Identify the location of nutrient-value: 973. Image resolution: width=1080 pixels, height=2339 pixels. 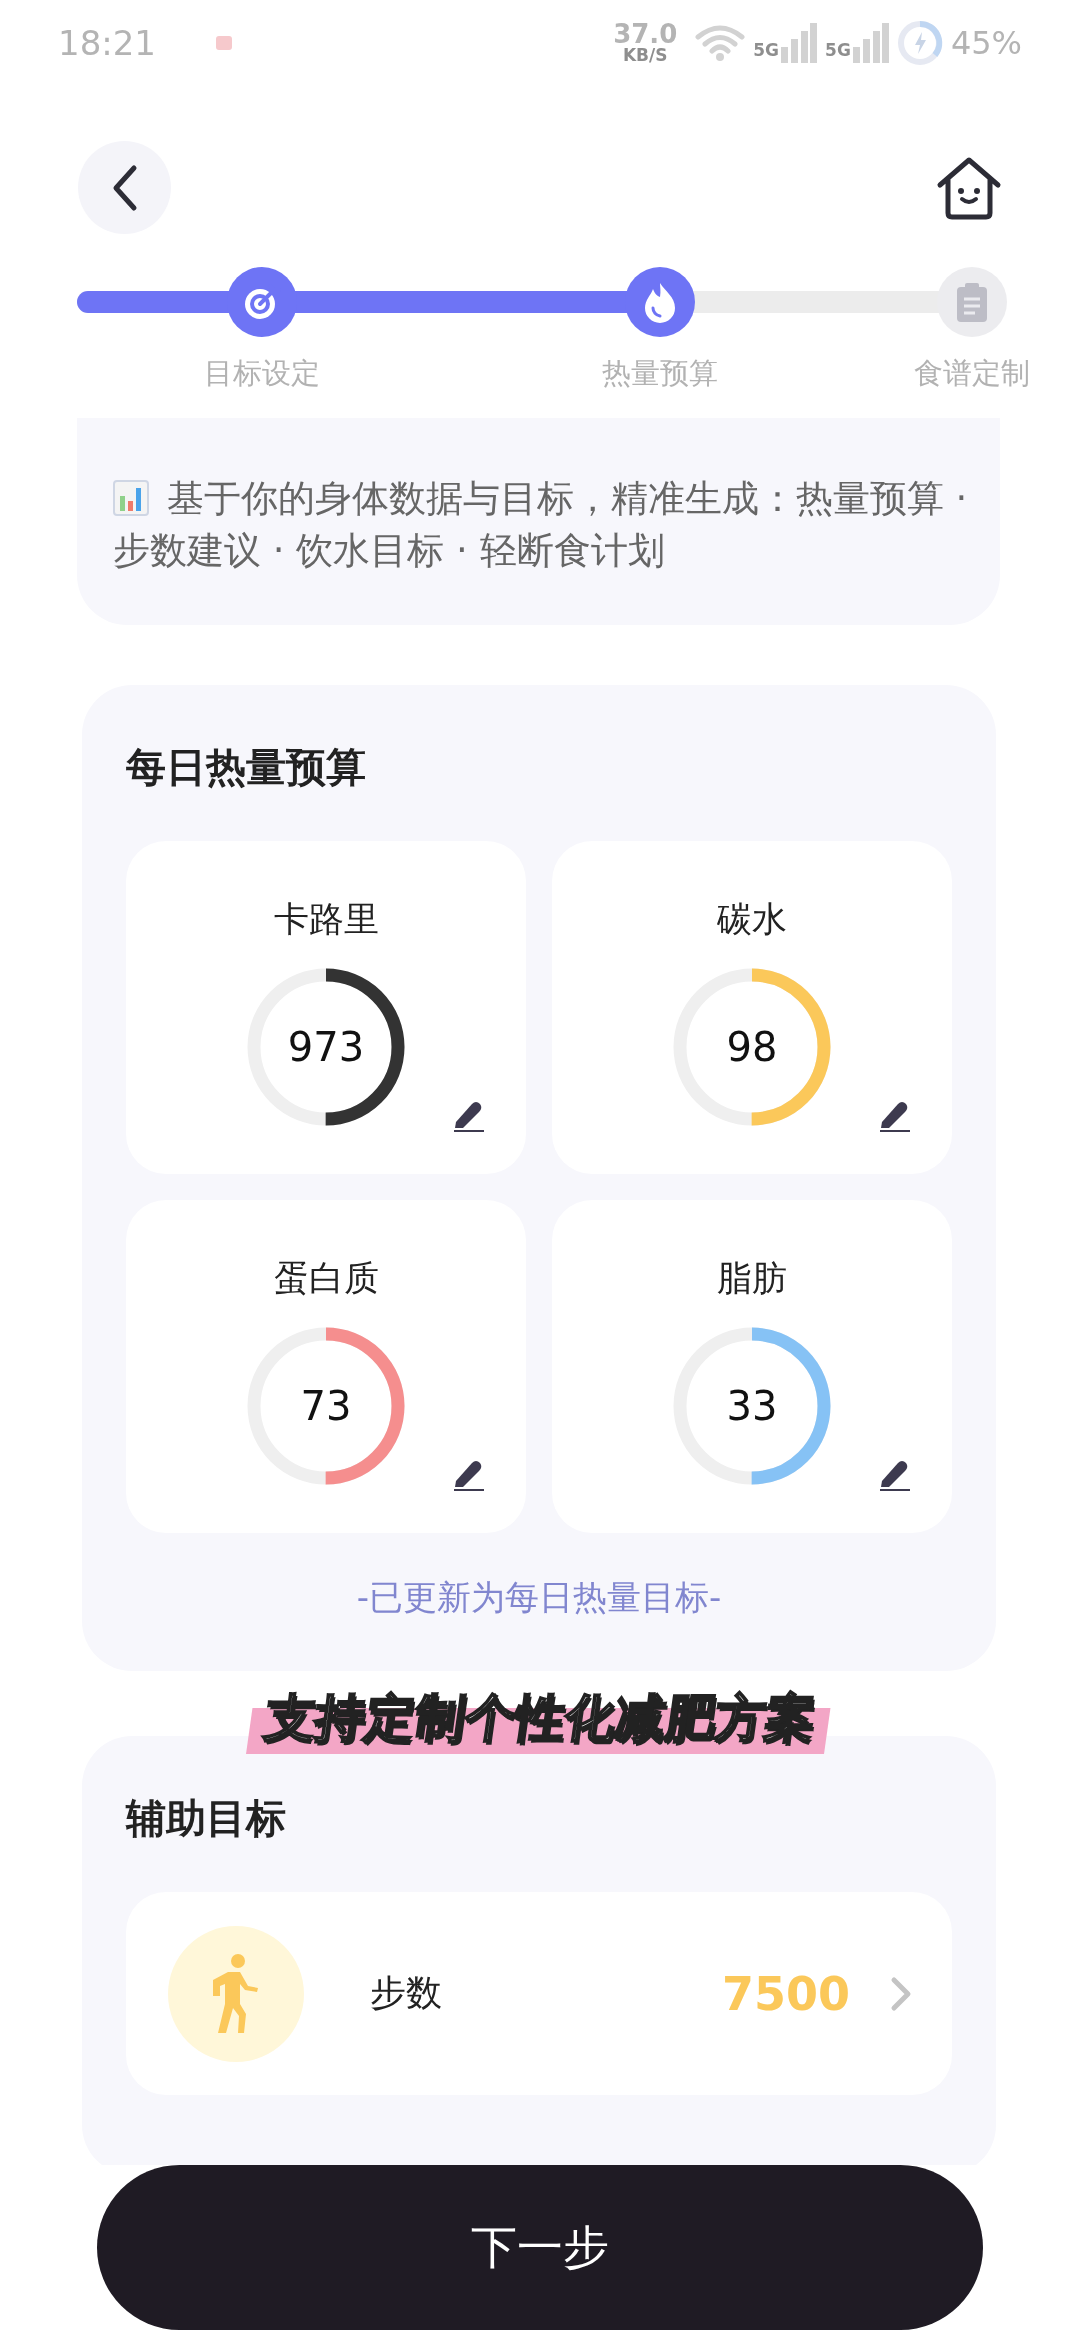
(326, 1047).